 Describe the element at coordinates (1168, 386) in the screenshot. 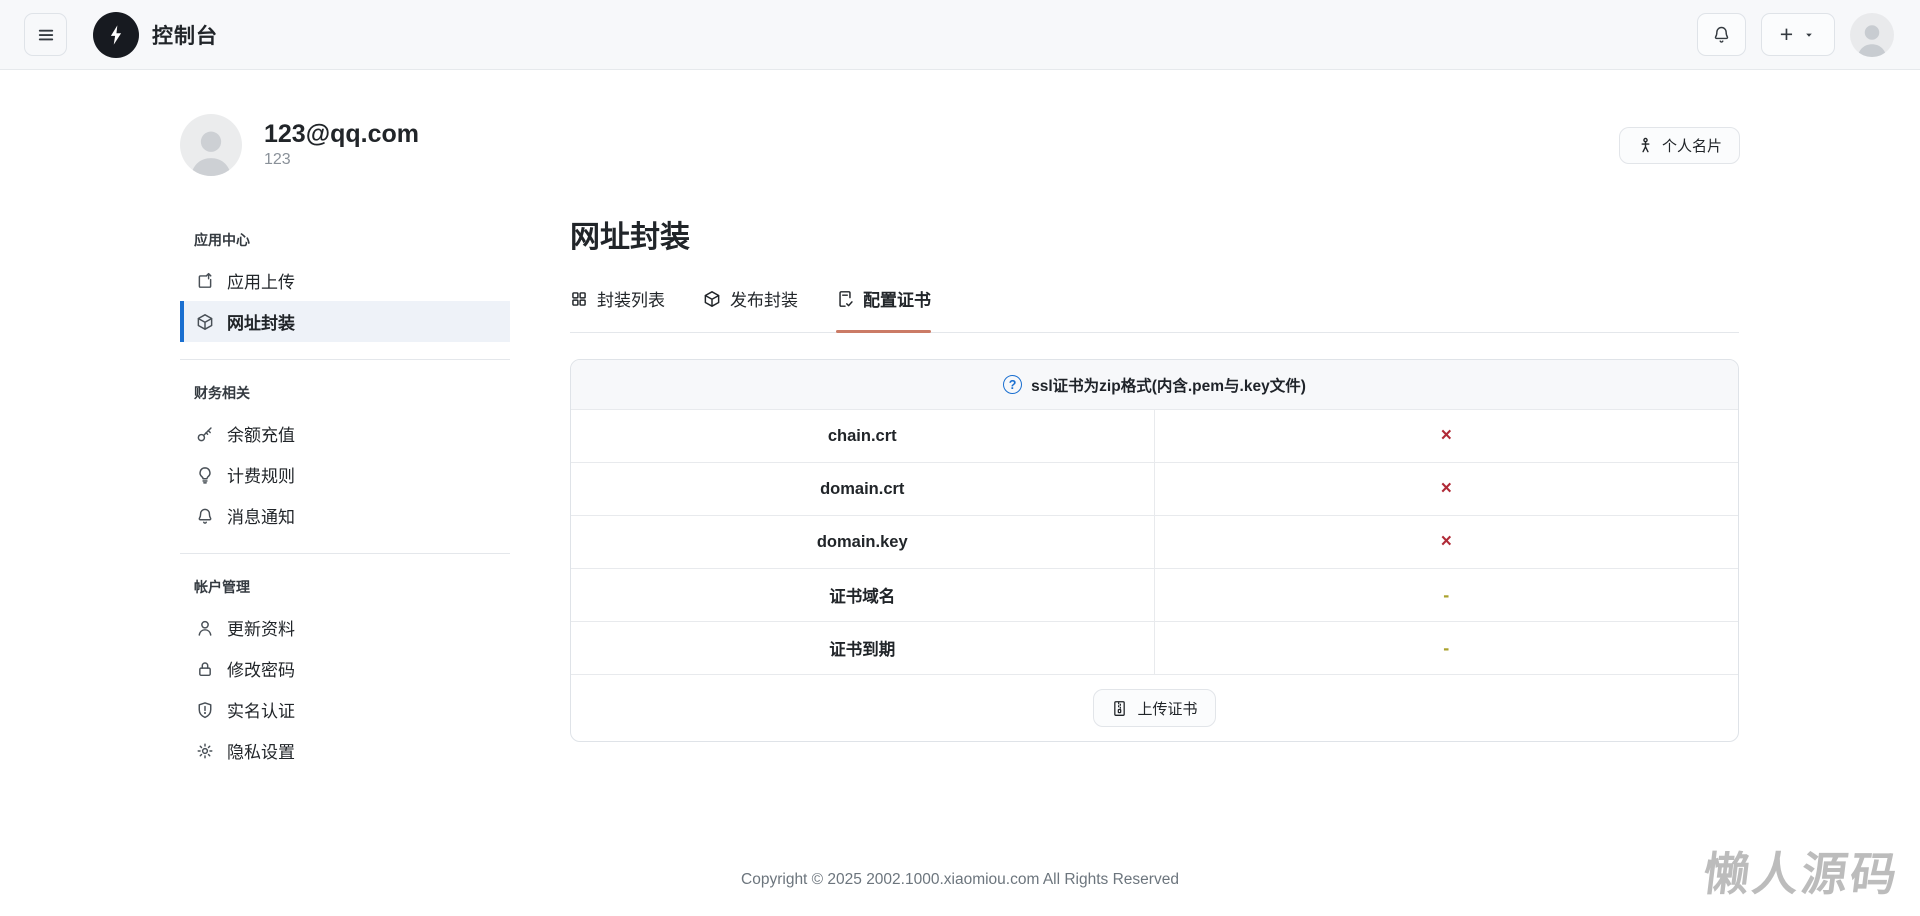

I see `ssl-notice-text: ssl证书为zip格式(内含.pem与.key文件)` at that location.